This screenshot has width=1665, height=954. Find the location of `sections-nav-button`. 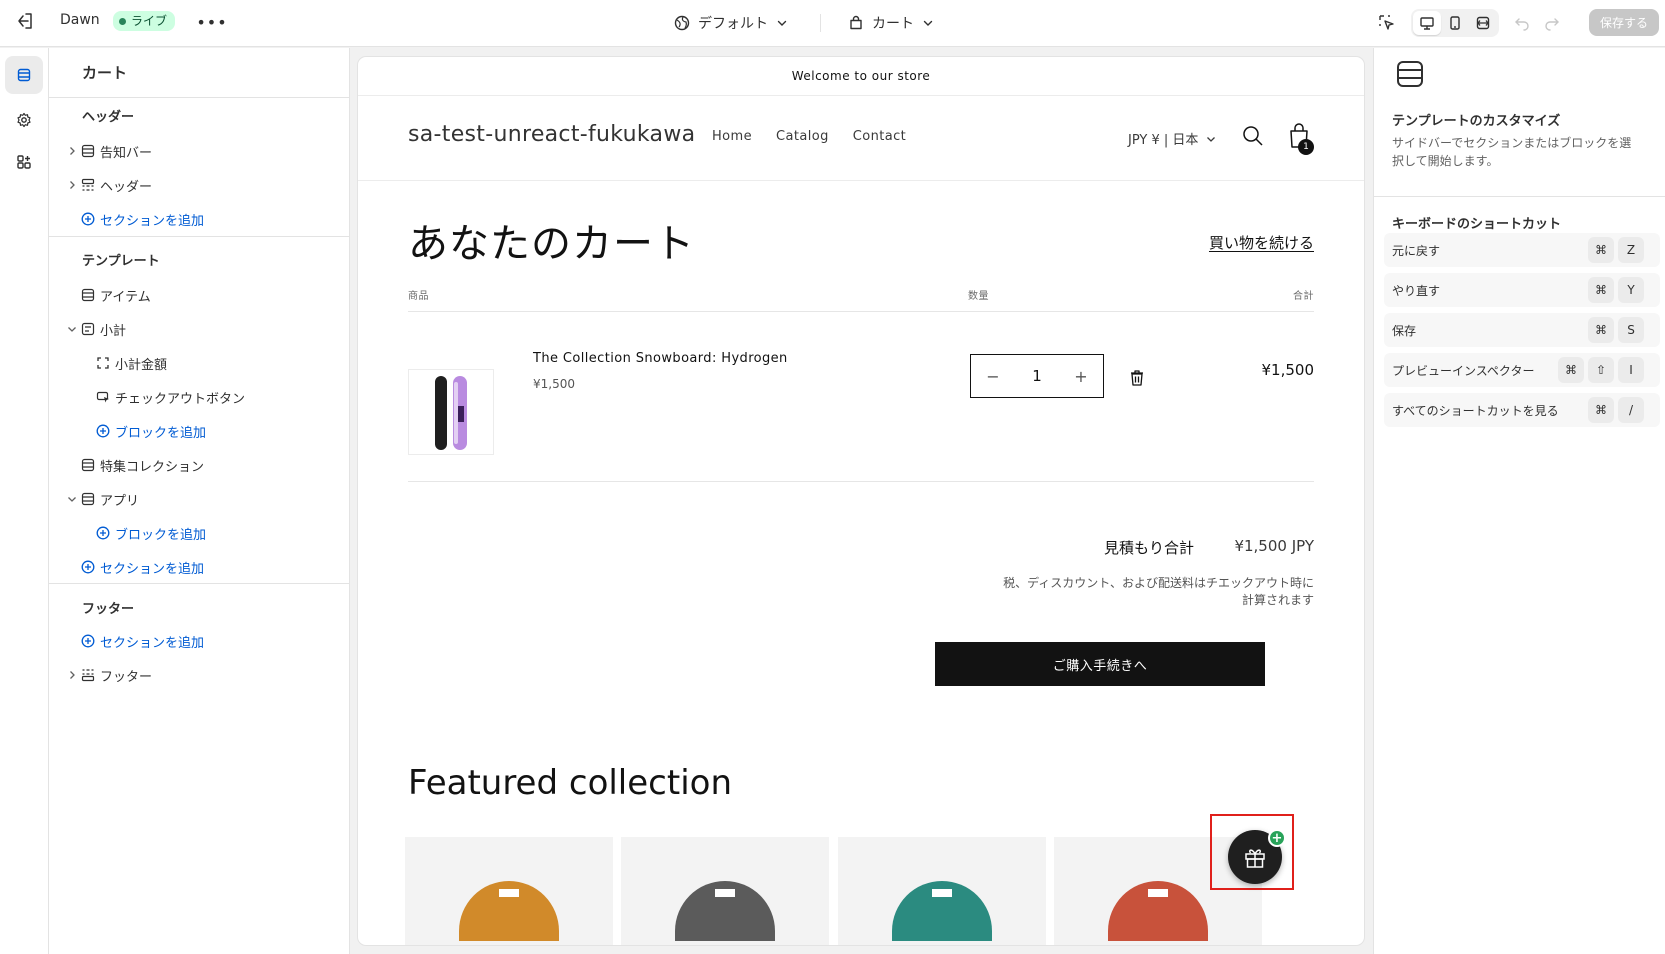

sections-nav-button is located at coordinates (24, 75).